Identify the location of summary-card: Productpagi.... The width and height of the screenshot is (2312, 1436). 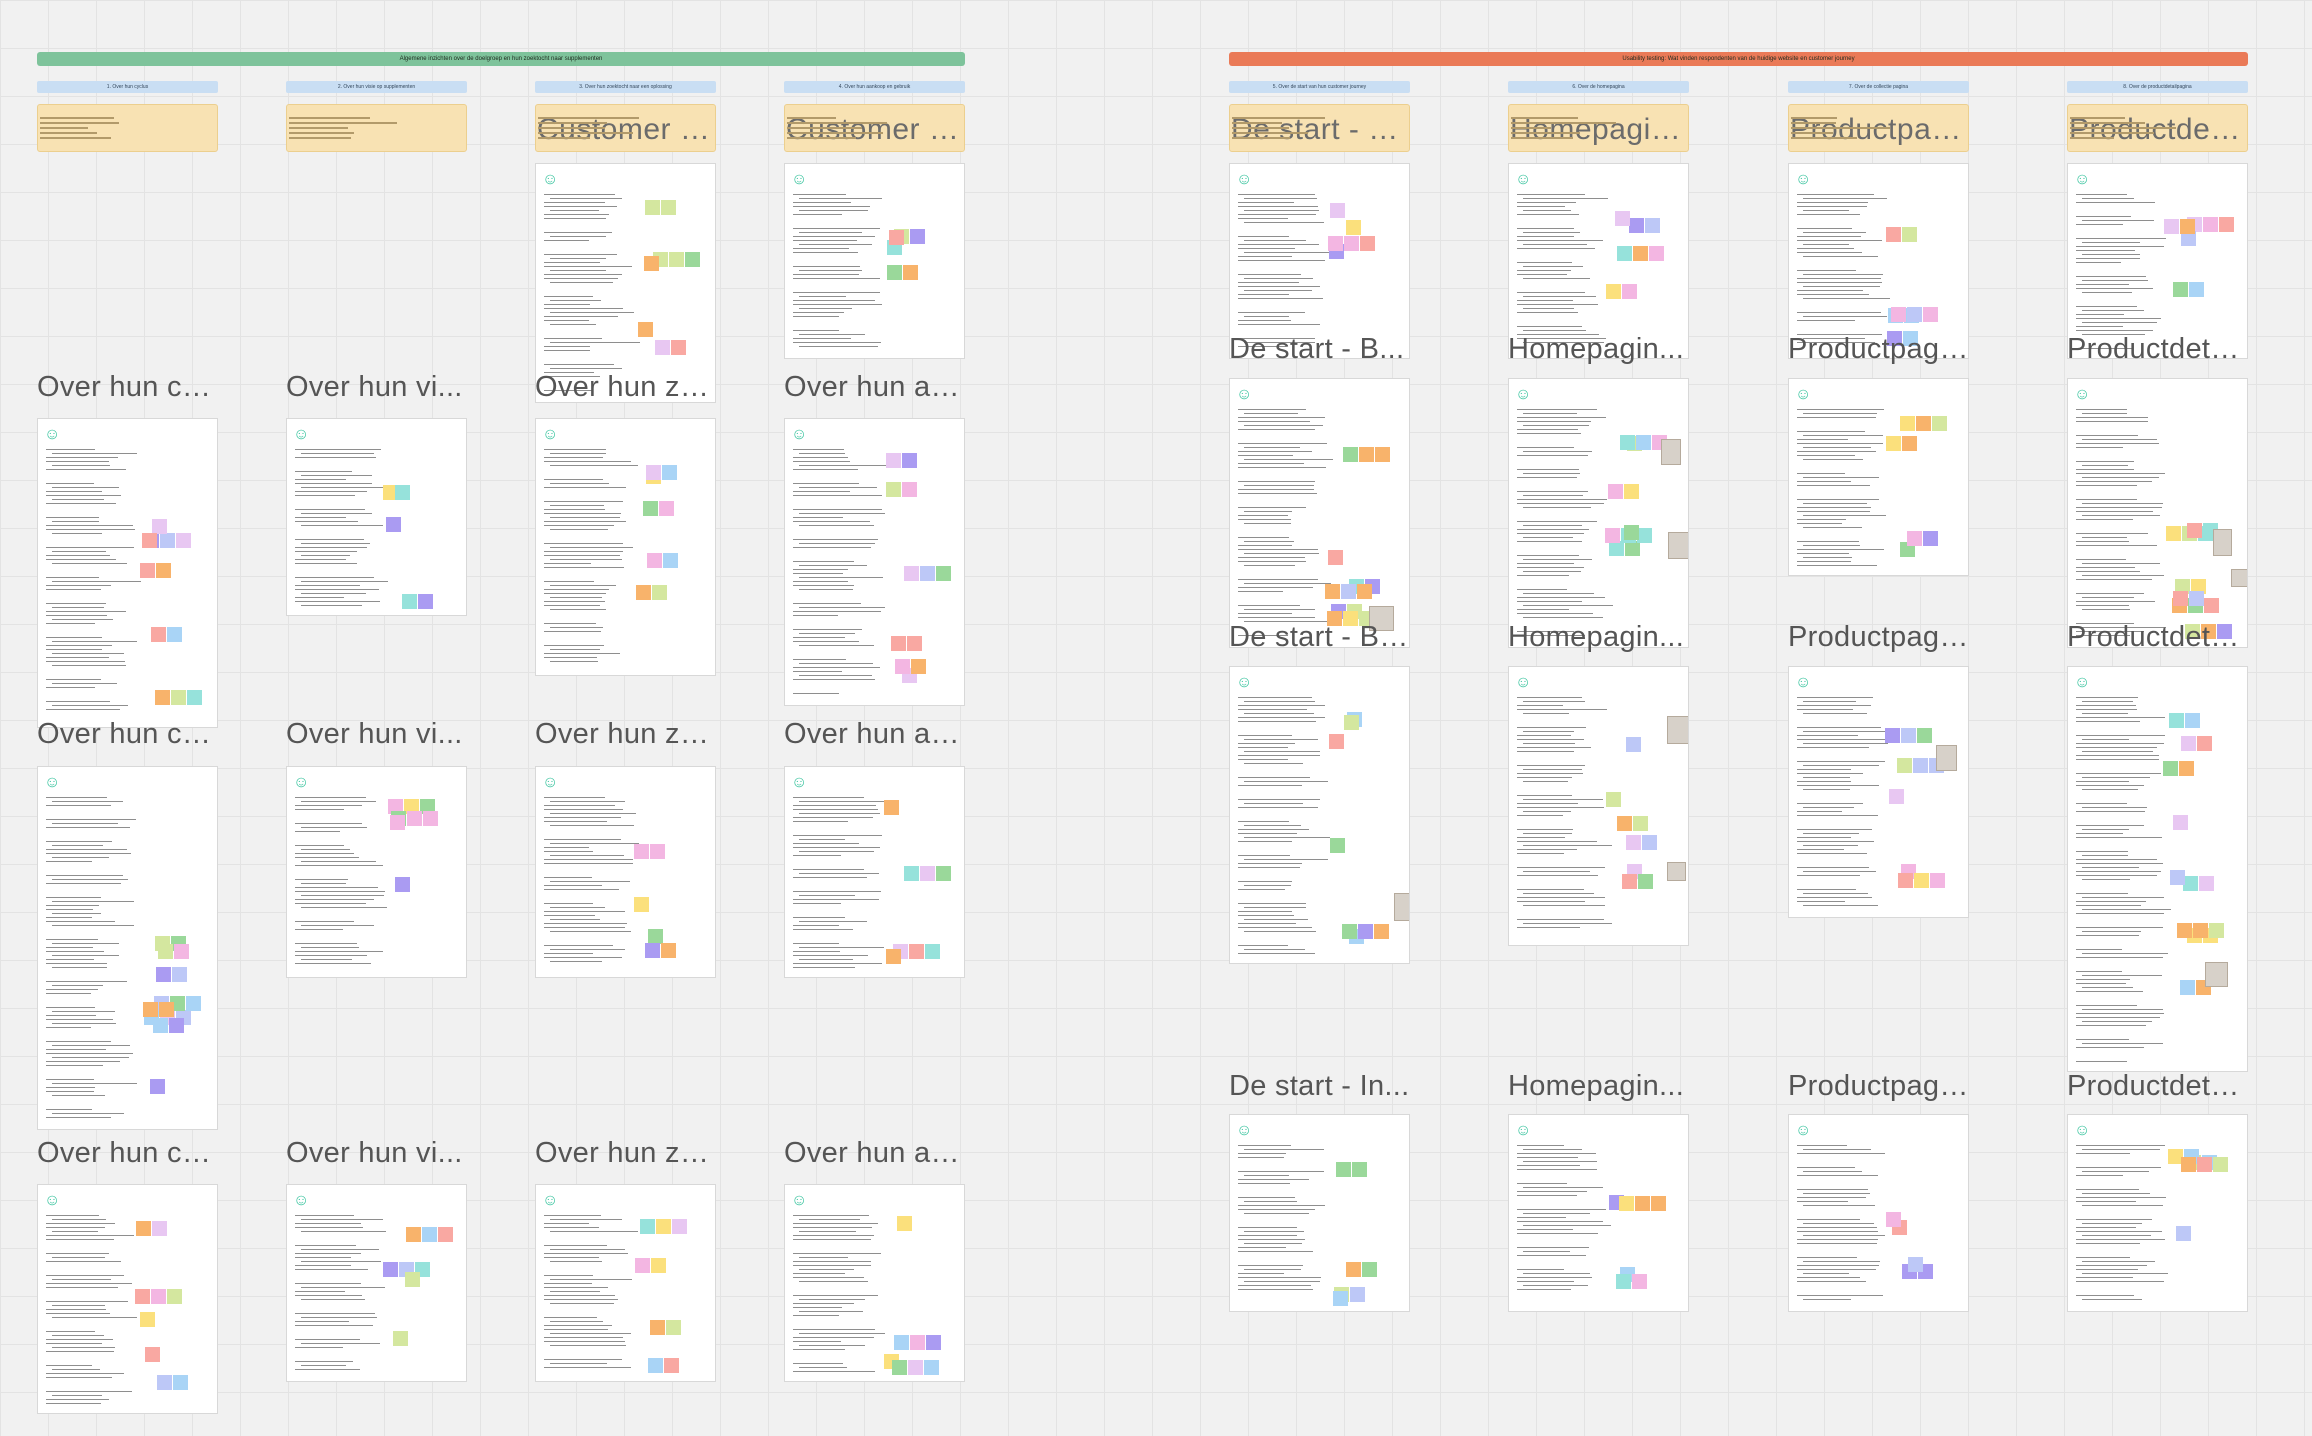
(1878, 128).